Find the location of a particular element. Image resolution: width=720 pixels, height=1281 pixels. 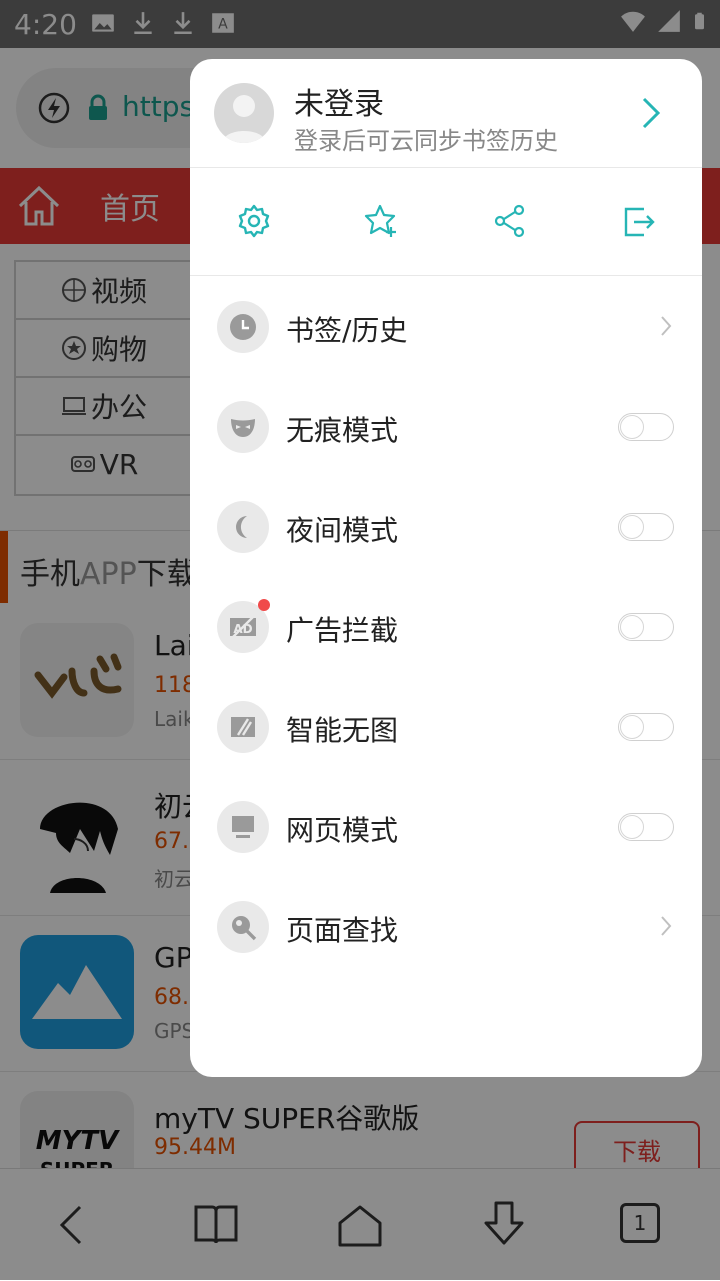

menu-item-label: 广告拦截 is located at coordinates (342, 630).